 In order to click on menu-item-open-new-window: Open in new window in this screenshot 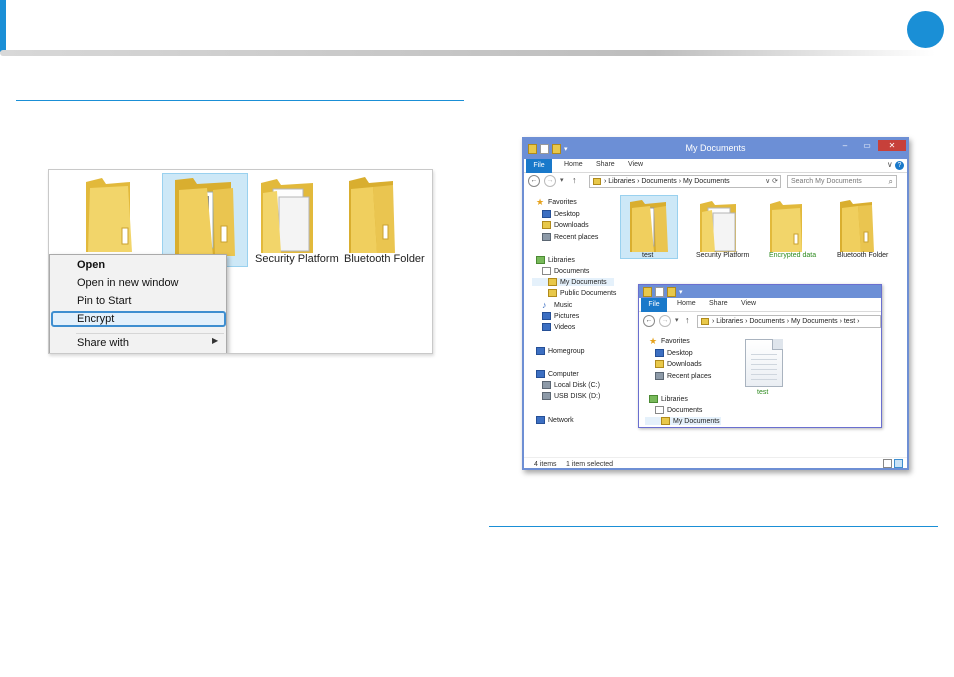, I will do `click(128, 283)`.